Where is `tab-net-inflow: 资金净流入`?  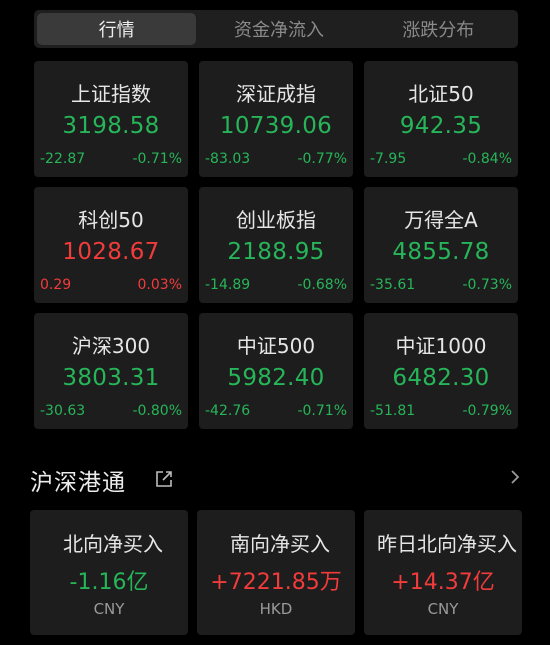 tab-net-inflow: 资金净流入 is located at coordinates (278, 29).